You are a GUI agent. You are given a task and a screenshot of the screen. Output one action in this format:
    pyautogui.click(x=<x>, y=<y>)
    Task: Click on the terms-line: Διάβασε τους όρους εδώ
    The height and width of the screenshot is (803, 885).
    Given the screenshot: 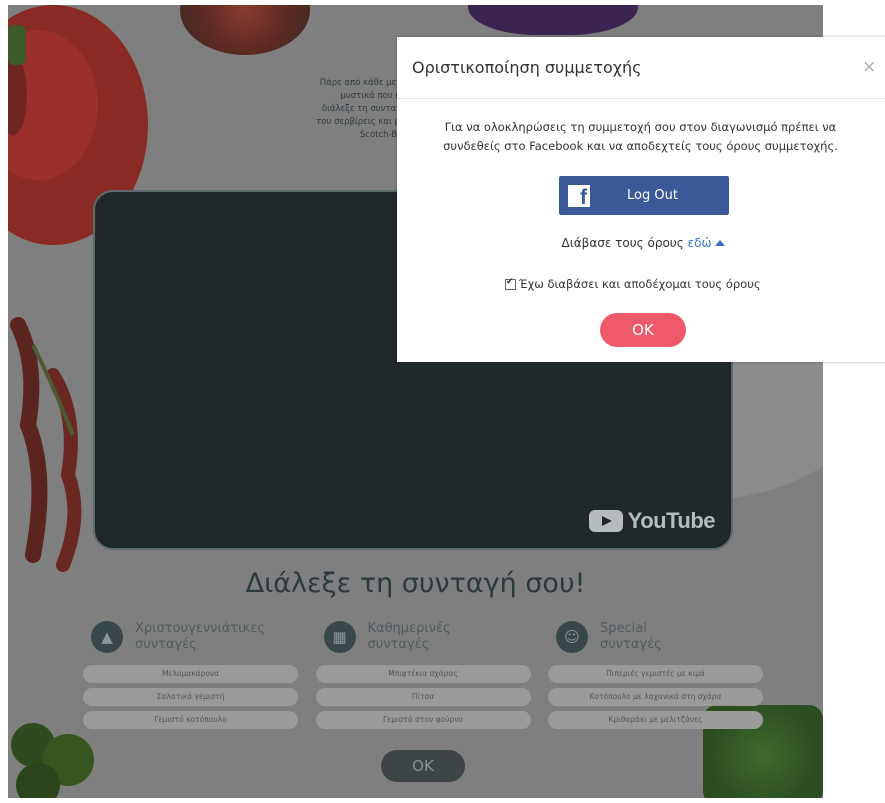 What is the action you would take?
    pyautogui.click(x=641, y=243)
    